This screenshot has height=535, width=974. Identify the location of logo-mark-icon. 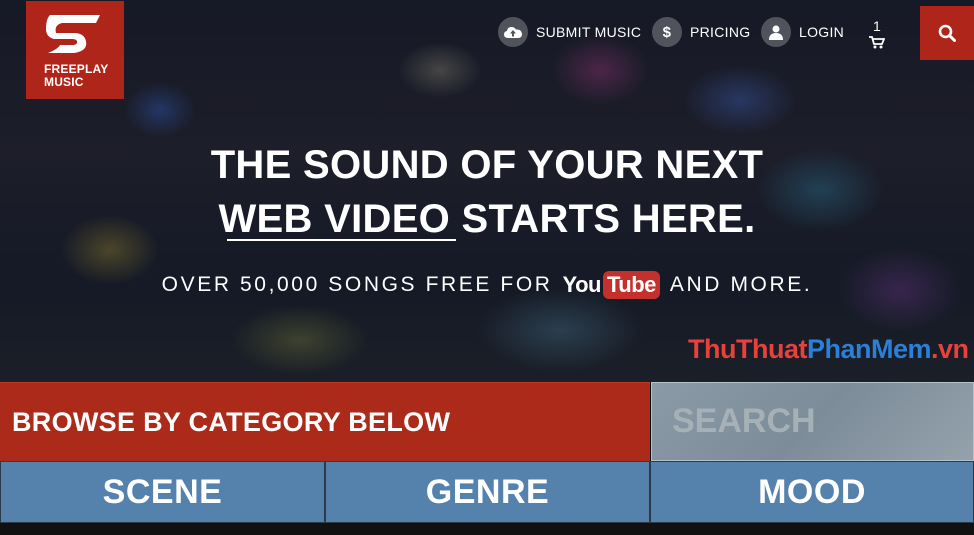
(73, 34).